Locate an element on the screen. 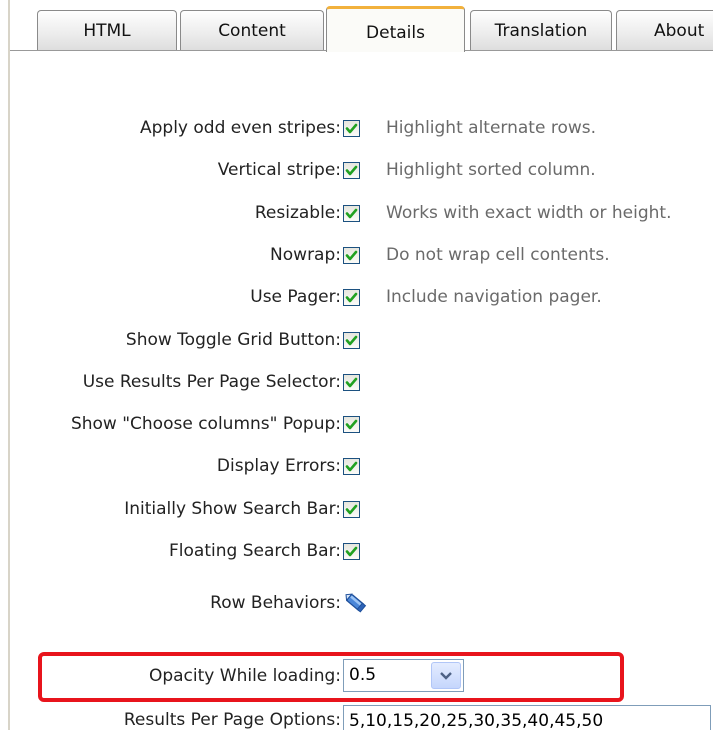 Image resolution: width=713 pixels, height=730 pixels. option-label: Floating Search Bar: is located at coordinates (255, 551).